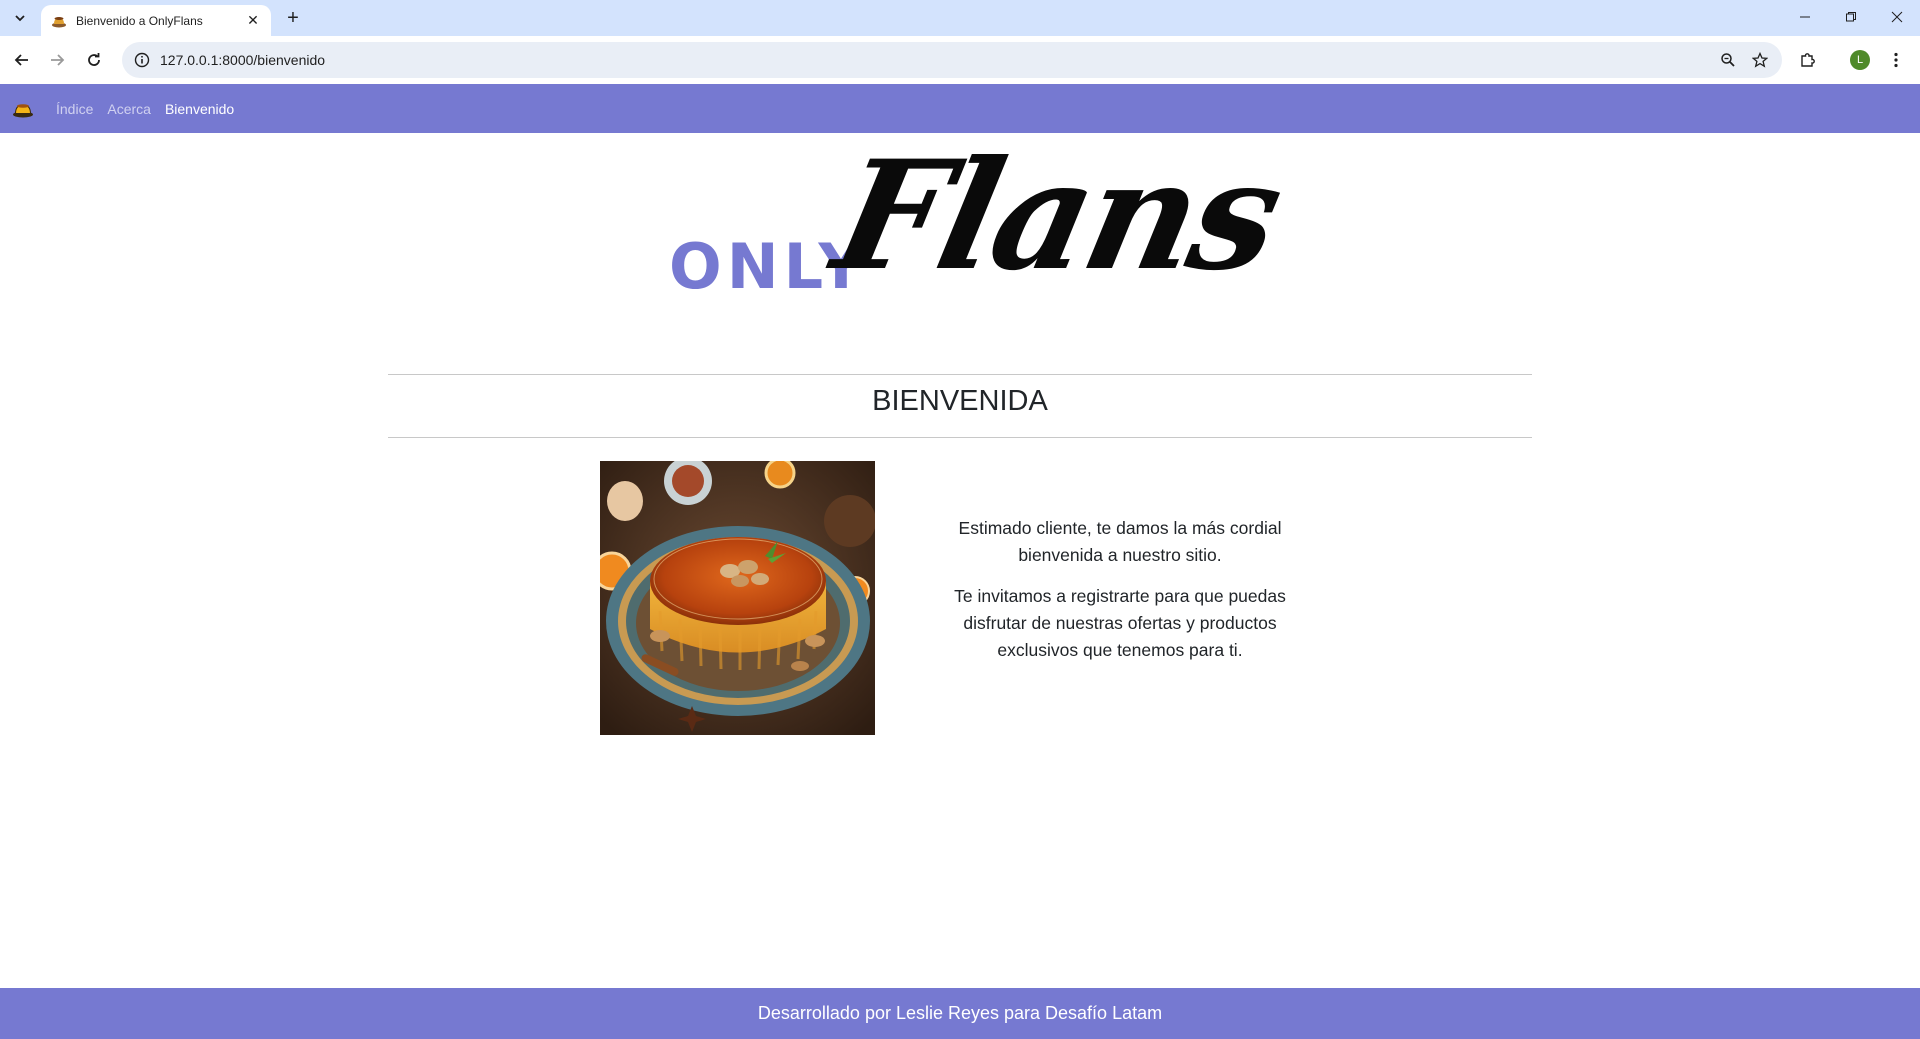 The image size is (1920, 1039). Describe the element at coordinates (1728, 60) in the screenshot. I see `zoom-icon` at that location.